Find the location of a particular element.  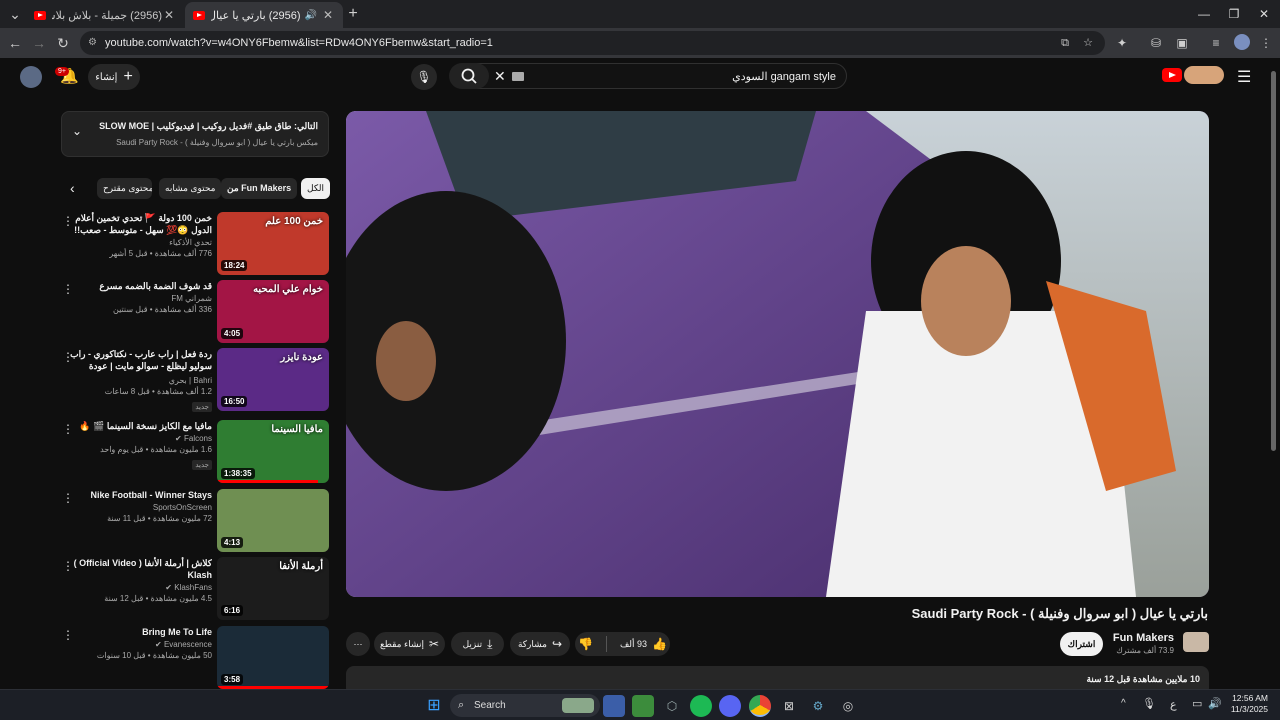

restore-icon: ❐ is located at coordinates (1234, 14).